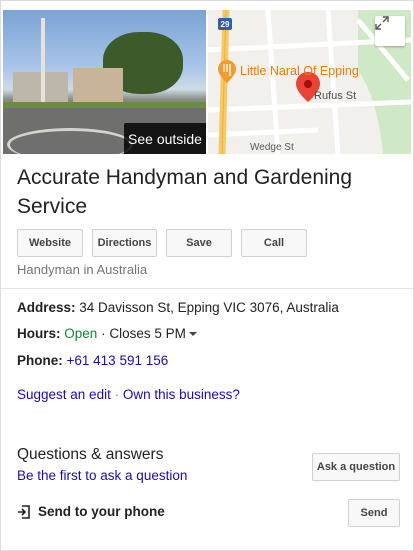 The width and height of the screenshot is (414, 551). What do you see at coordinates (382, 23) in the screenshot?
I see `expand-icon` at bounding box center [382, 23].